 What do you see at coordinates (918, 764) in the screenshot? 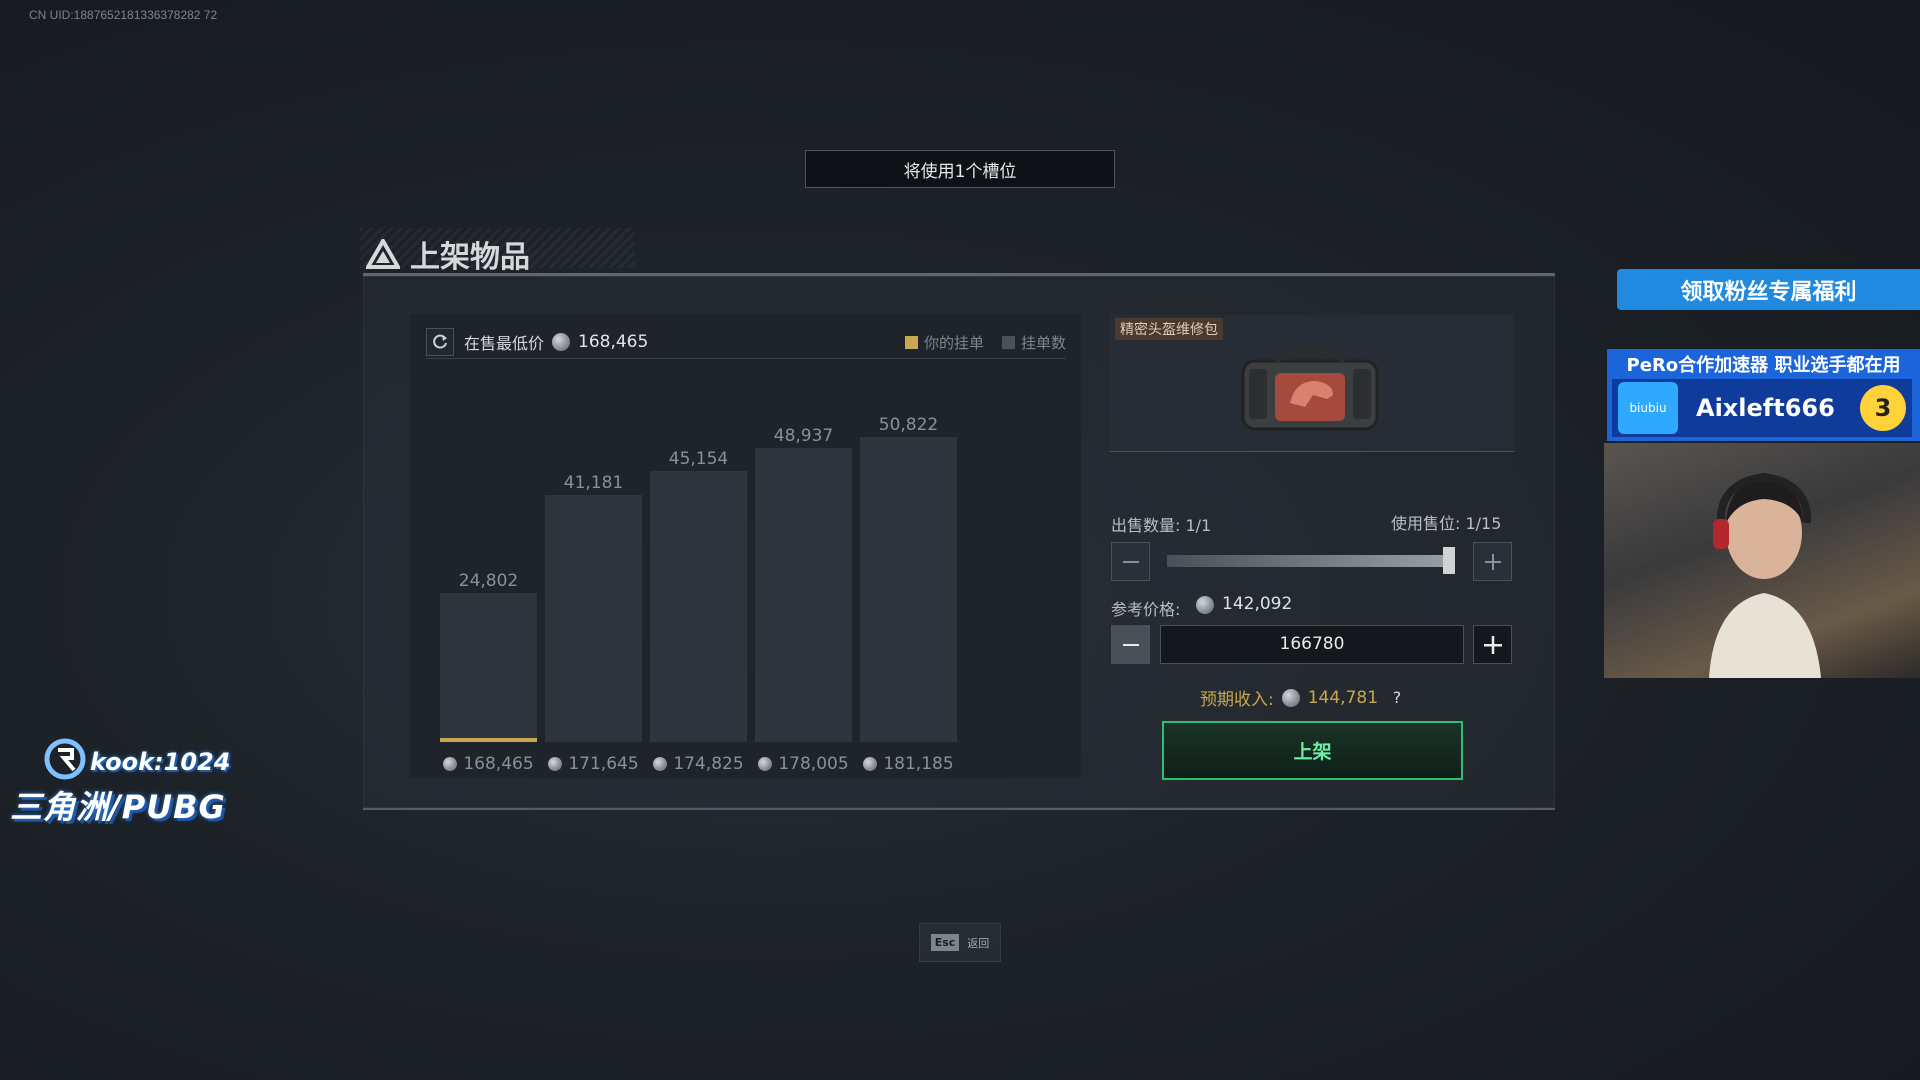
I see `chart-price-tick-label: 181,185` at bounding box center [918, 764].